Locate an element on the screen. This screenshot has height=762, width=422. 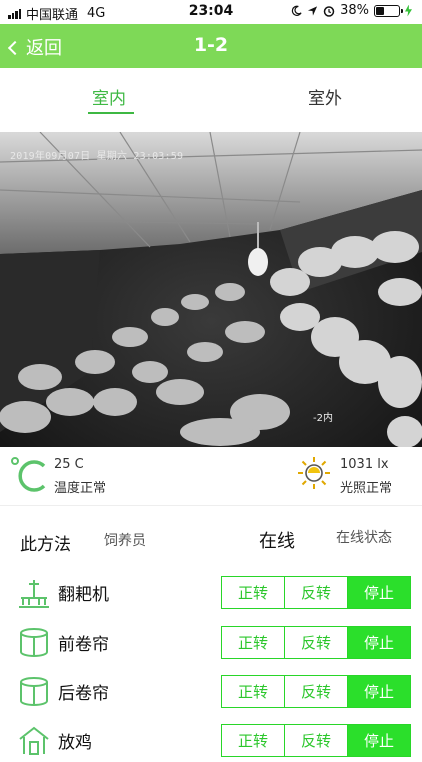
tab-bar: 室内 室外 is located at coordinates (211, 97).